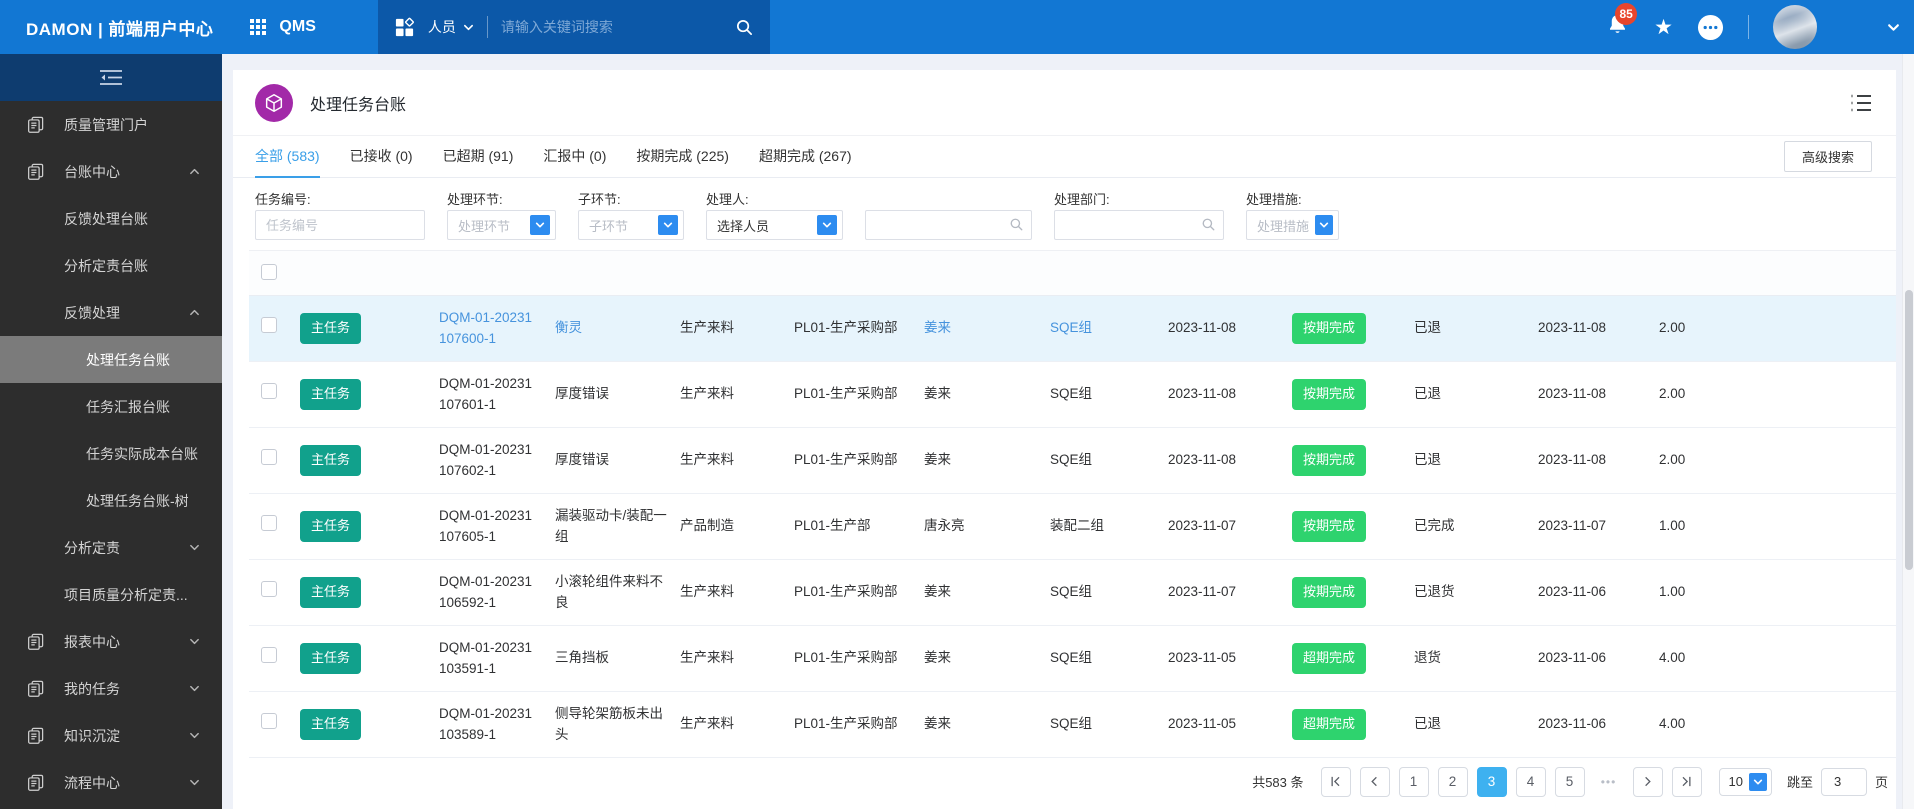  What do you see at coordinates (485, 659) in the screenshot?
I see `task-code-link: DQM-01-20231 103591-1` at bounding box center [485, 659].